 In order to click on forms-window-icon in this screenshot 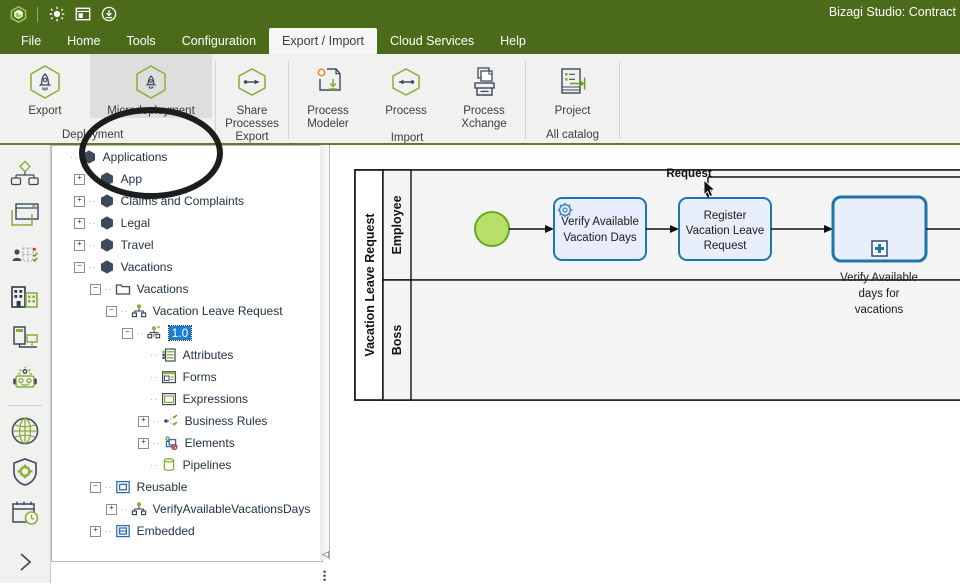, I will do `click(25, 214)`.